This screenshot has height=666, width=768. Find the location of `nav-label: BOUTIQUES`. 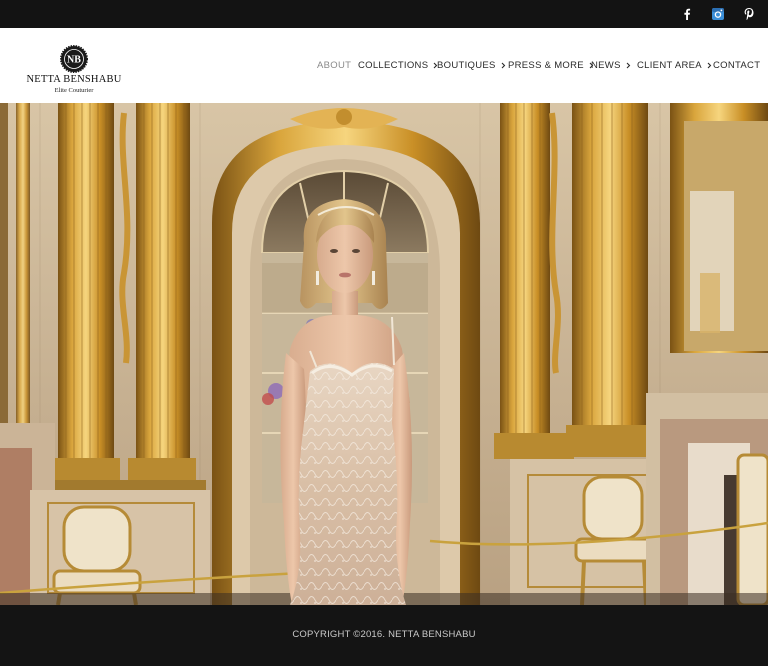

nav-label: BOUTIQUES is located at coordinates (466, 65).